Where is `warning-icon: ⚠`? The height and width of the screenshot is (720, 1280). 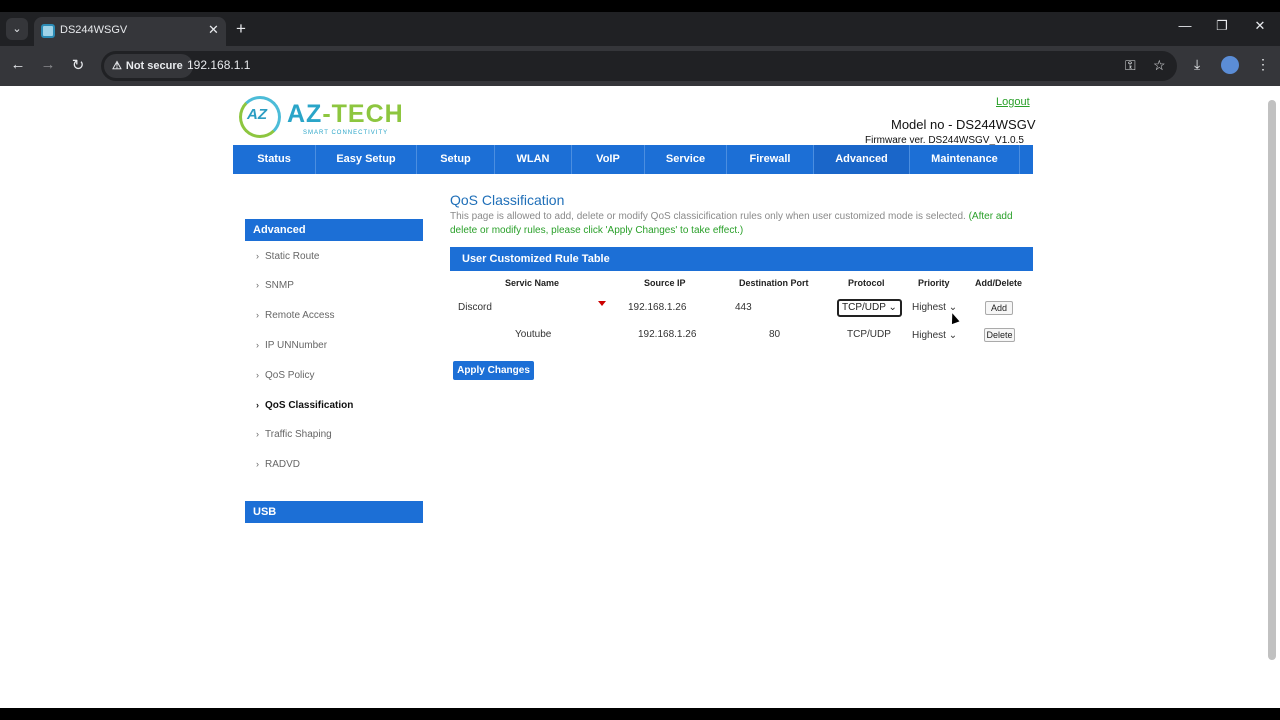 warning-icon: ⚠ is located at coordinates (117, 66).